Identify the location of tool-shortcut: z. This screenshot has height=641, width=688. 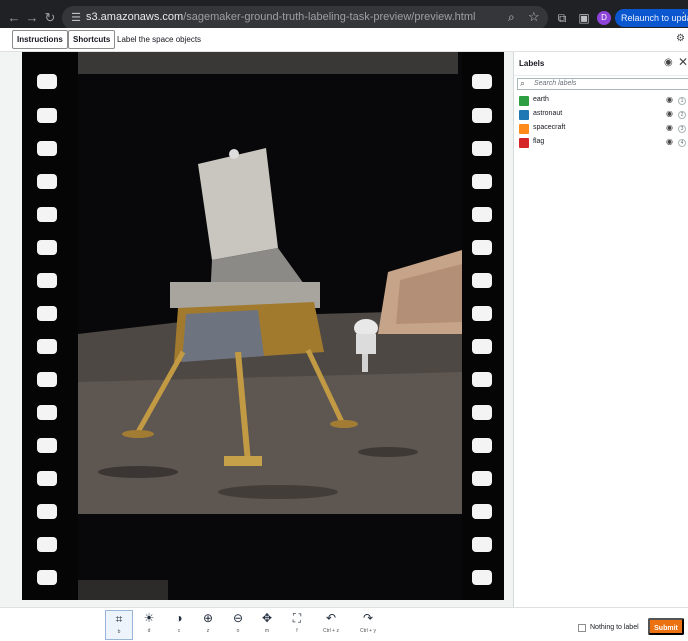
(208, 631).